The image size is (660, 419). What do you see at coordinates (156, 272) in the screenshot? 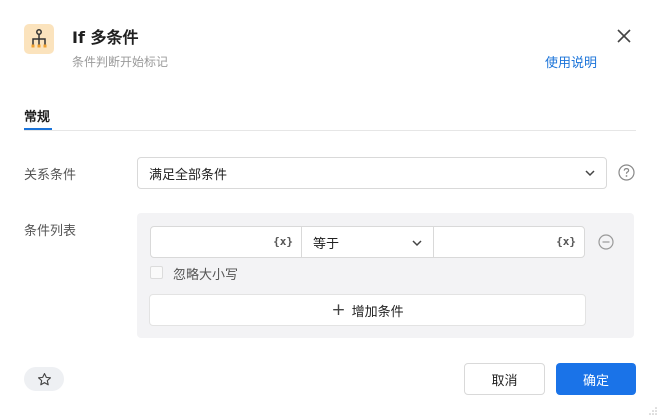
I see `ignore-case-checkbox` at bounding box center [156, 272].